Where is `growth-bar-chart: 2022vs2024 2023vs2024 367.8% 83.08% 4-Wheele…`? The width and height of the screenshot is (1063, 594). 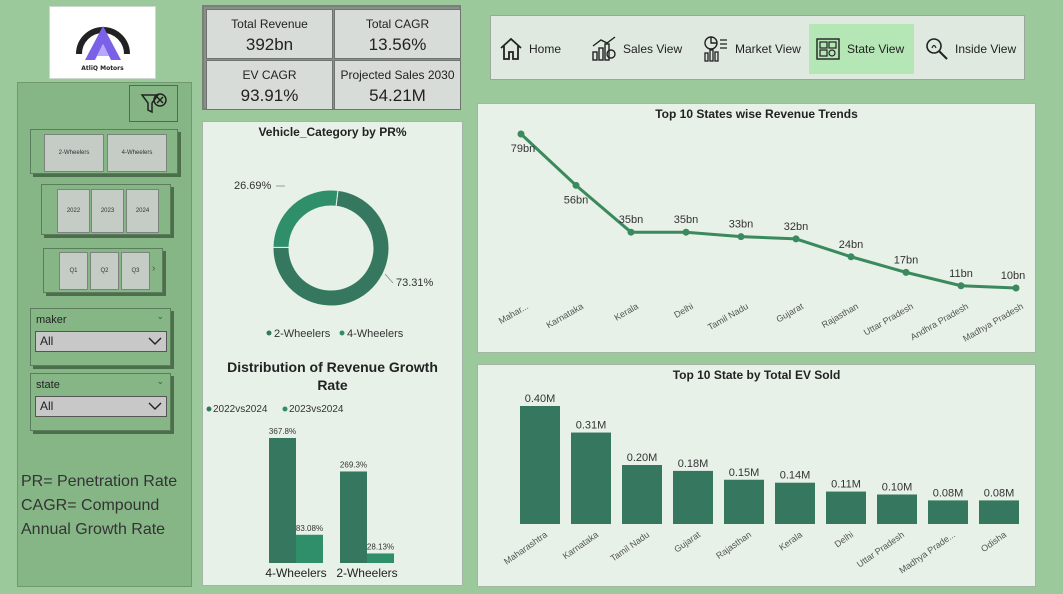
growth-bar-chart: 2022vs2024 2023vs2024 367.8% 83.08% 4-Wheele… is located at coordinates (302, 492).